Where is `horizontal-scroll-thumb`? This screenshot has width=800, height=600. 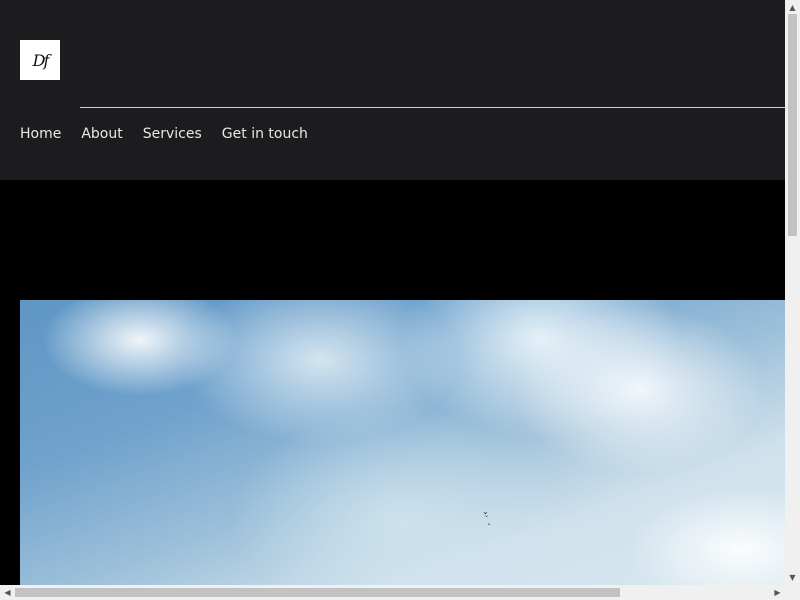
horizontal-scroll-thumb is located at coordinates (317, 592).